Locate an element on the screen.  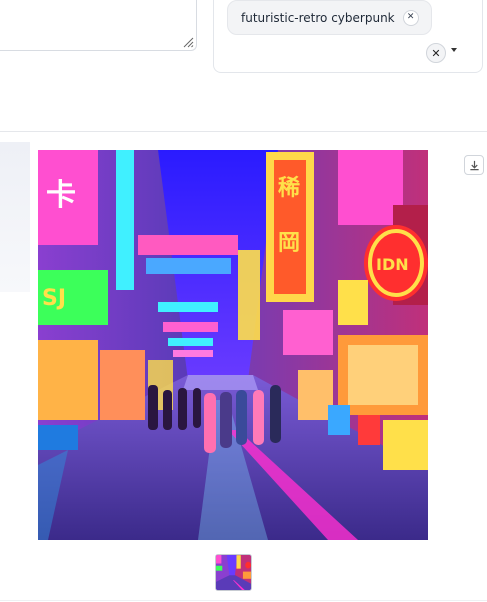
style-tags-dropdown: futuristic-retro cyberpunk ✕ ✕ is located at coordinates (348, 36).